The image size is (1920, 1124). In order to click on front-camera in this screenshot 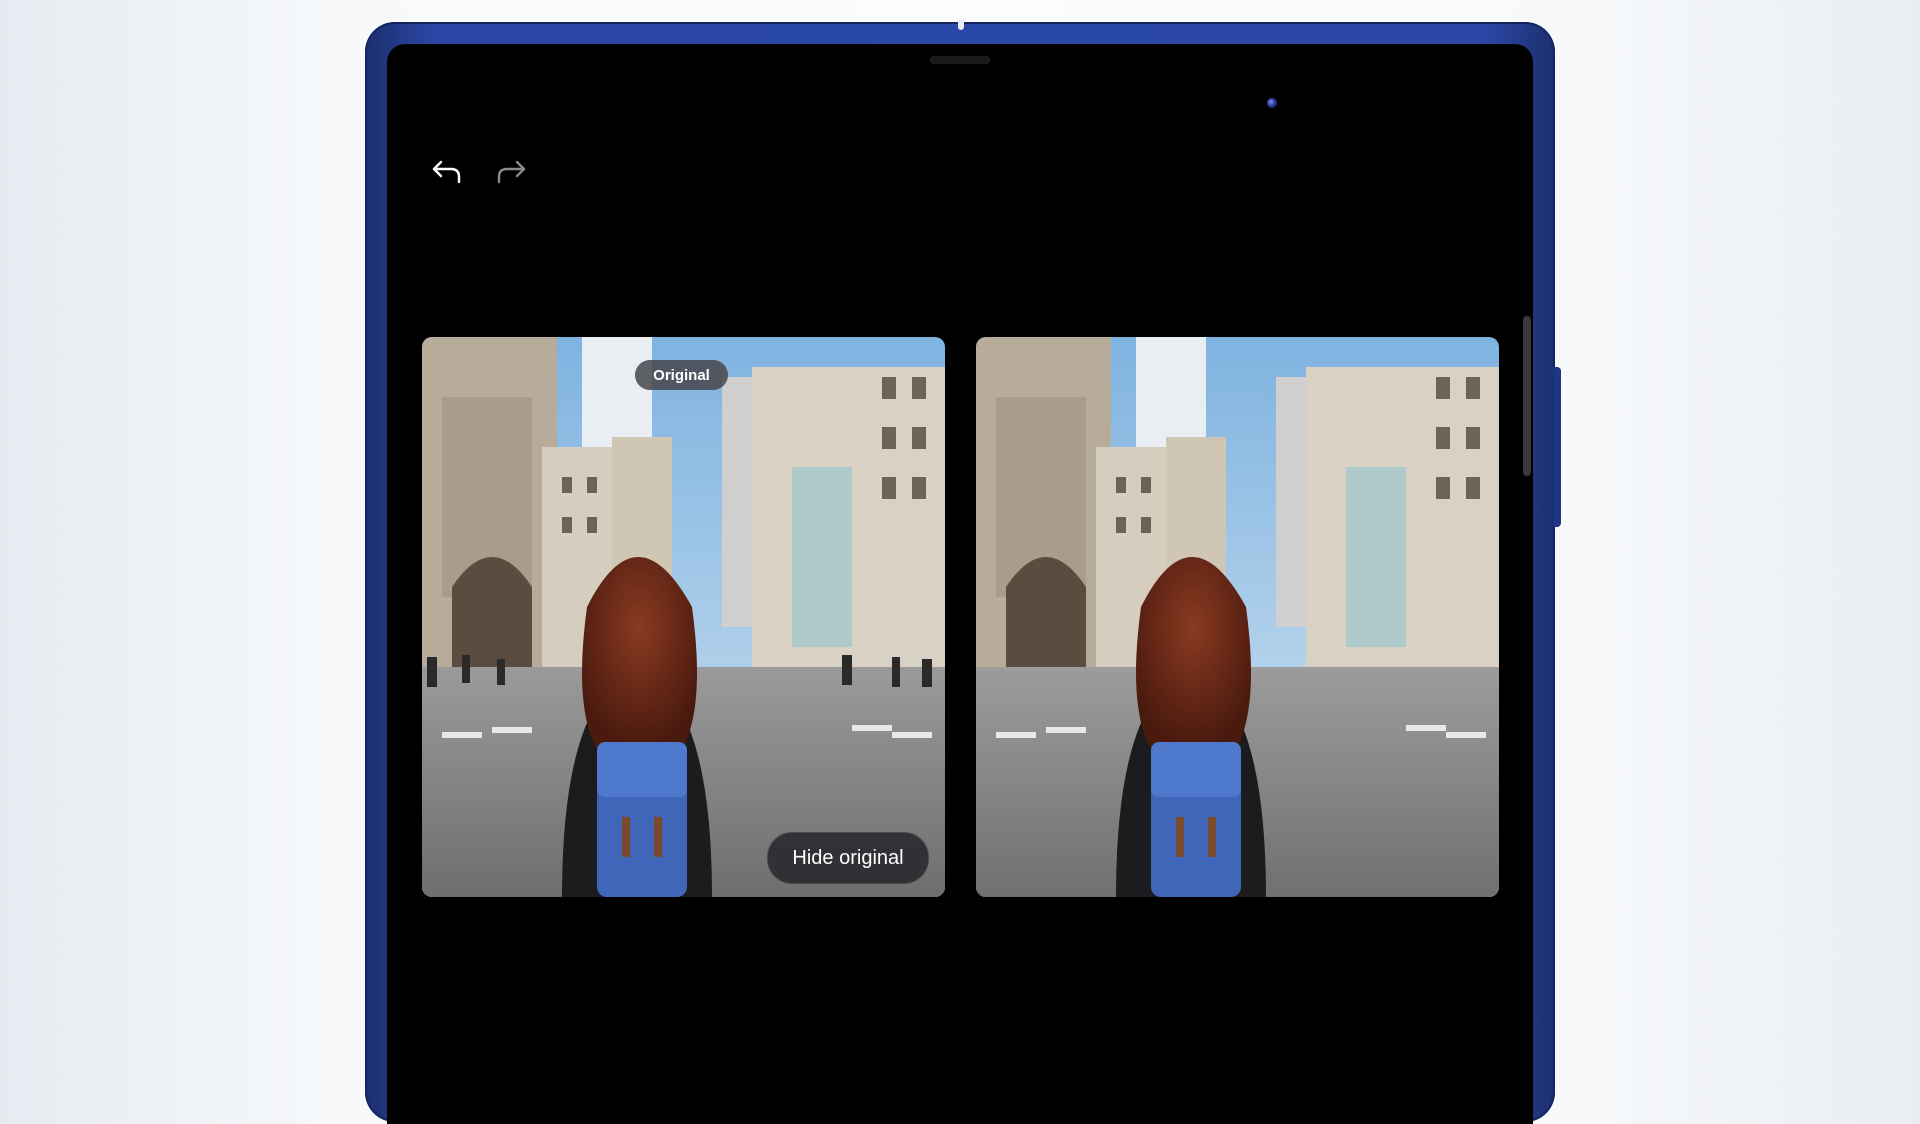, I will do `click(1272, 103)`.